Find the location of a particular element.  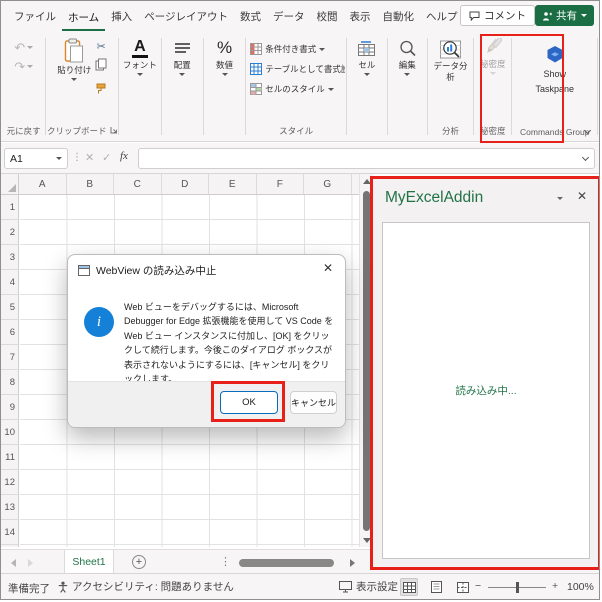

share-button: 共有 is located at coordinates (564, 15).